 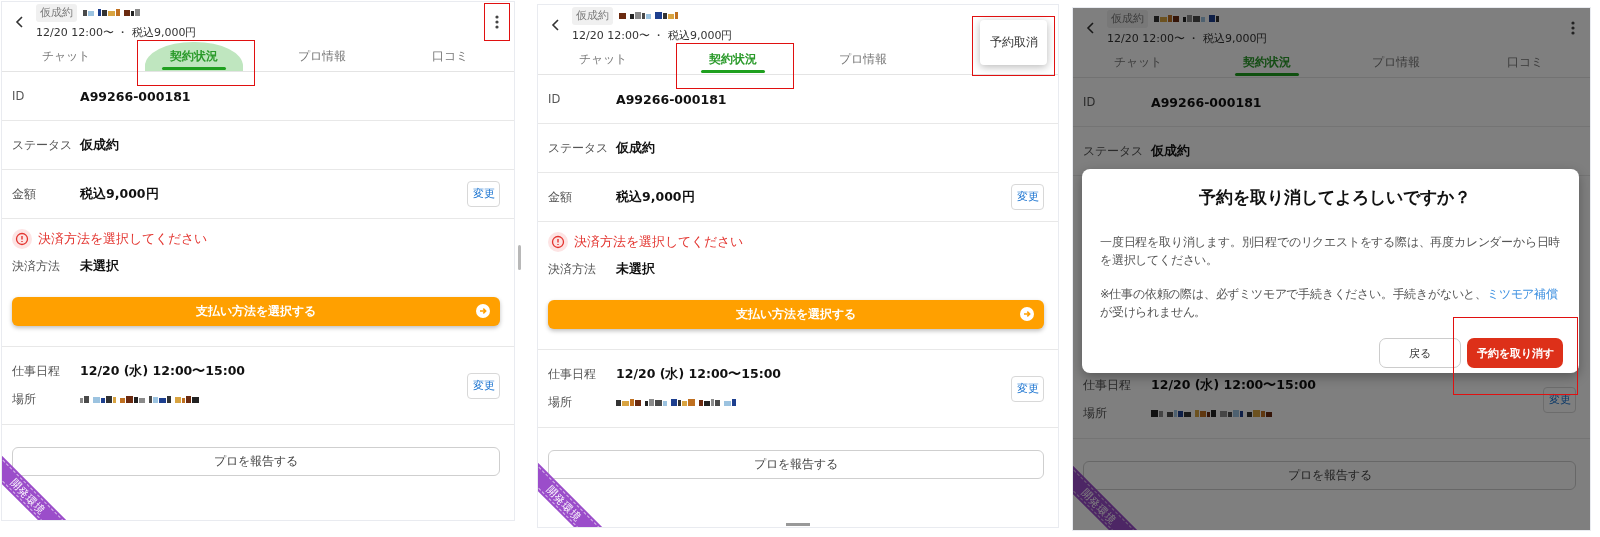 I want to click on tab: 口コミ, so click(x=450, y=56).